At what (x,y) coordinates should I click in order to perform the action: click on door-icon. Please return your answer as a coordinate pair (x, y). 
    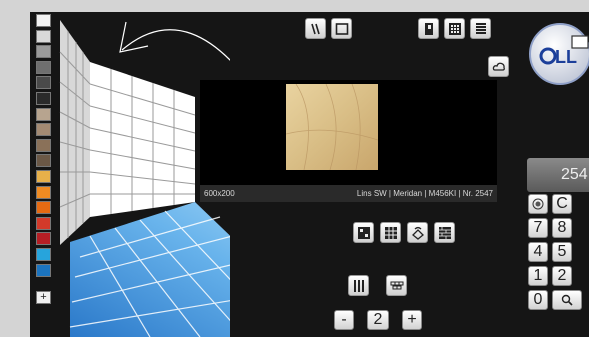
    Looking at the image, I should click on (428, 28).